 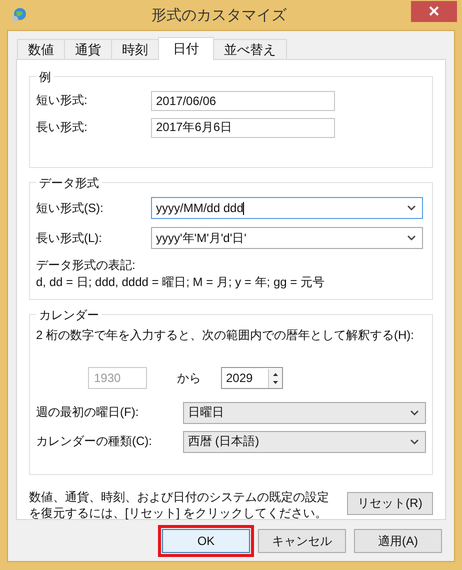 I want to click on group-title: 例, so click(x=45, y=77).